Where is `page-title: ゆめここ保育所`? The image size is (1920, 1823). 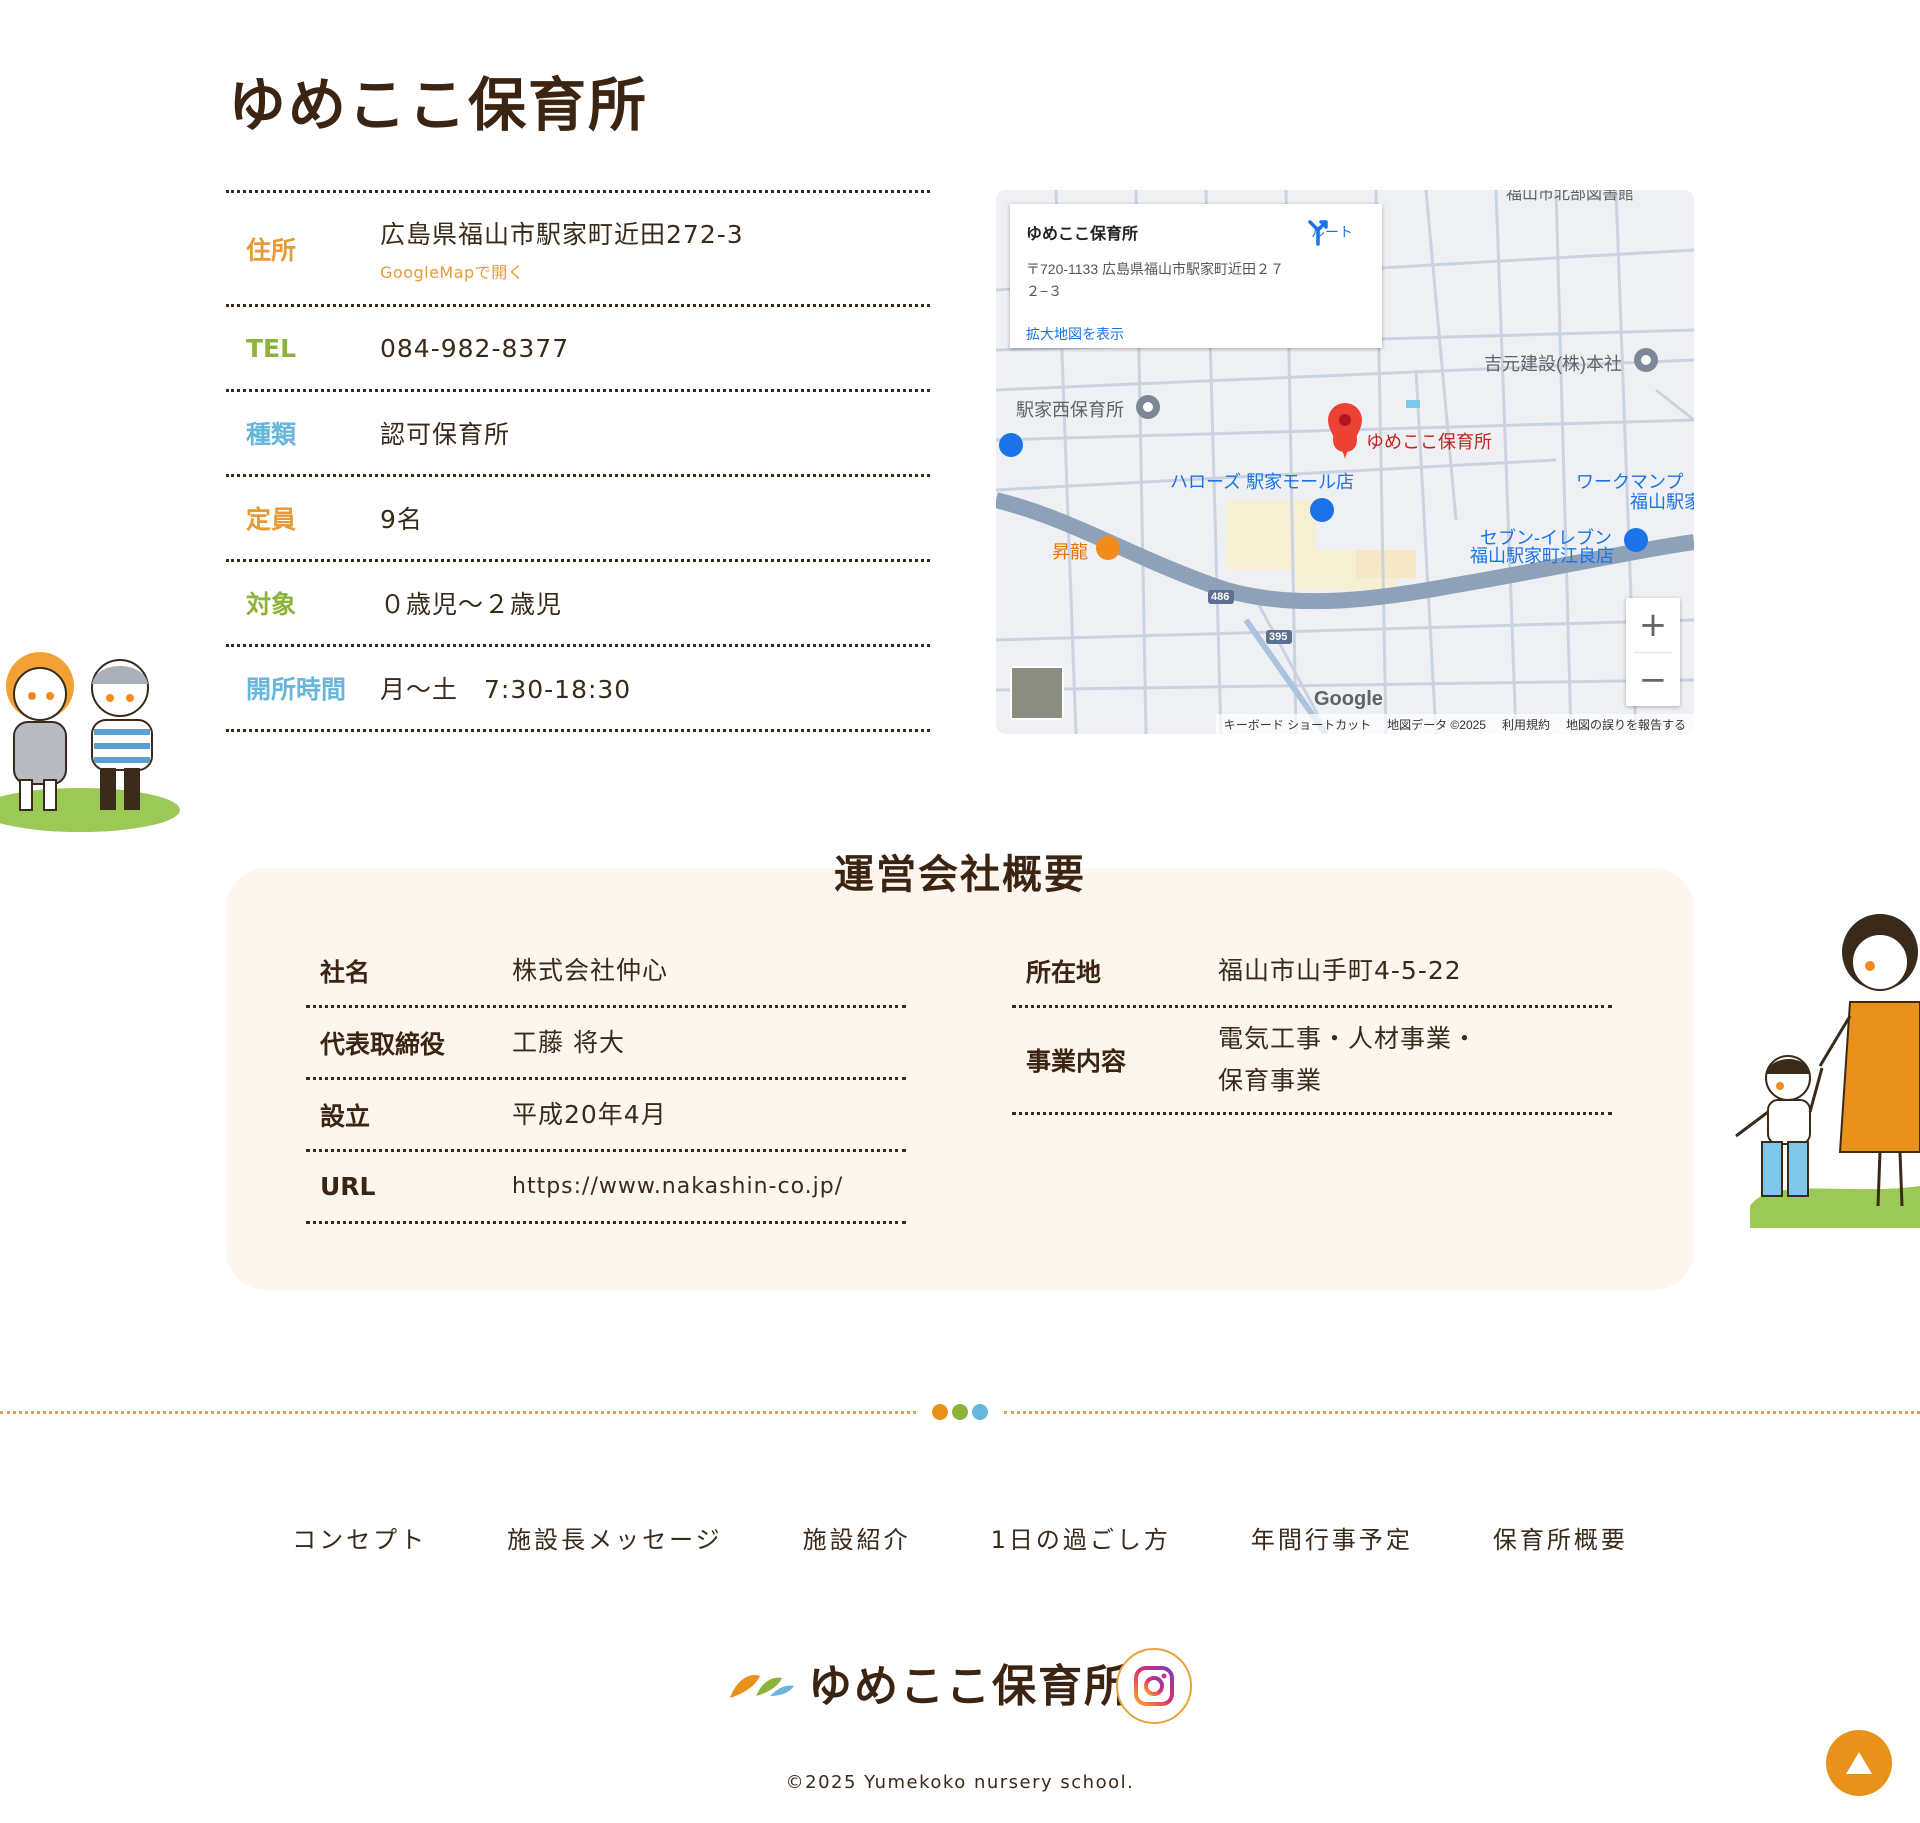 page-title: ゆめここ保育所 is located at coordinates (438, 105).